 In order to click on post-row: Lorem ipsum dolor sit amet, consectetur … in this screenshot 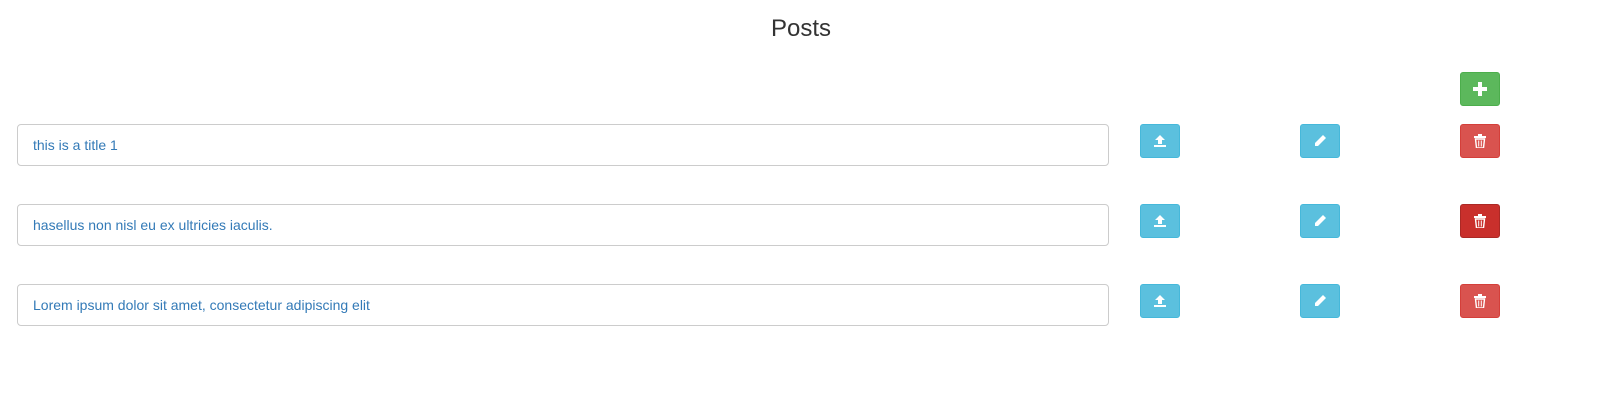, I will do `click(801, 305)`.